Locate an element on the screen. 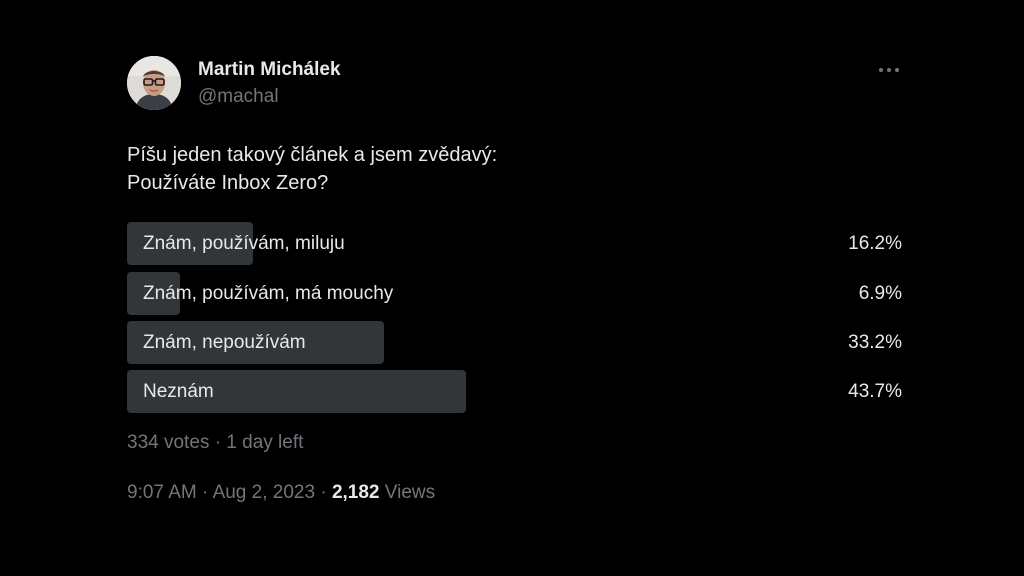 The image size is (1024, 576). tweet-time: 9:07 AM is located at coordinates (162, 492).